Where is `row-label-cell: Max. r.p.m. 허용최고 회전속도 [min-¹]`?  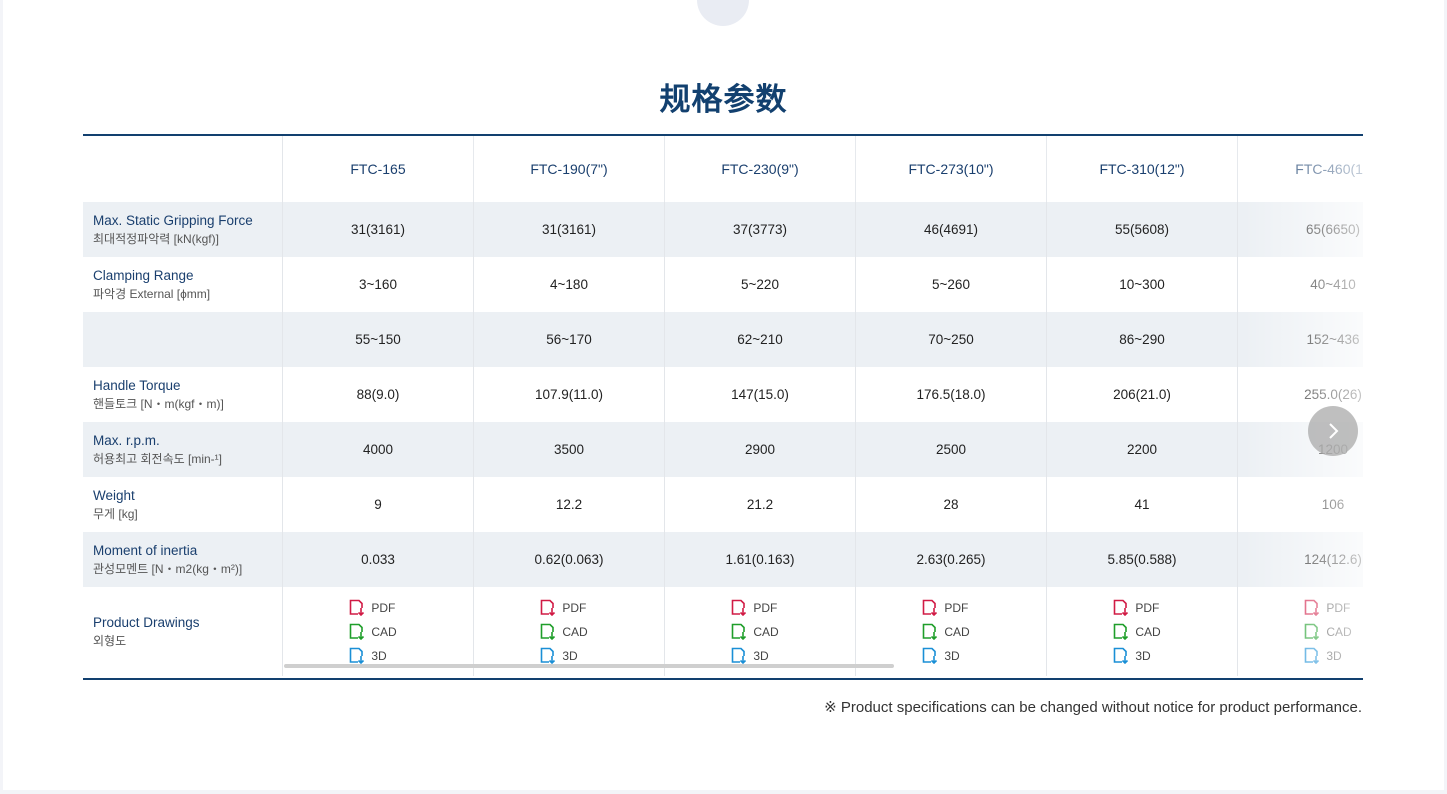
row-label-cell: Max. r.p.m. 허용최고 회전속도 [min-¹] is located at coordinates (183, 449).